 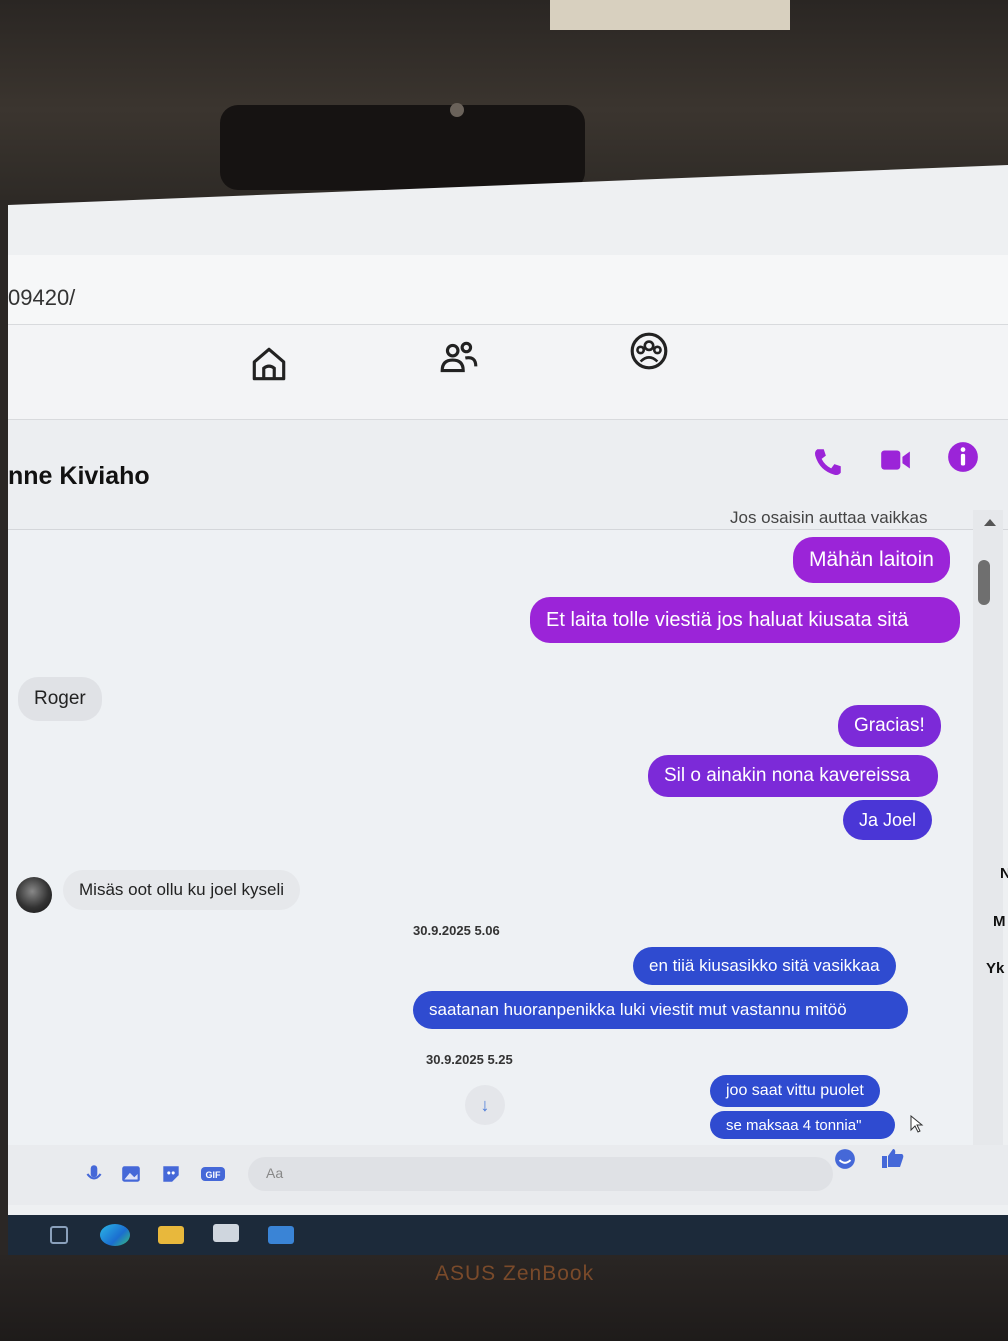 I want to click on url-text: 09420/, so click(x=41, y=298).